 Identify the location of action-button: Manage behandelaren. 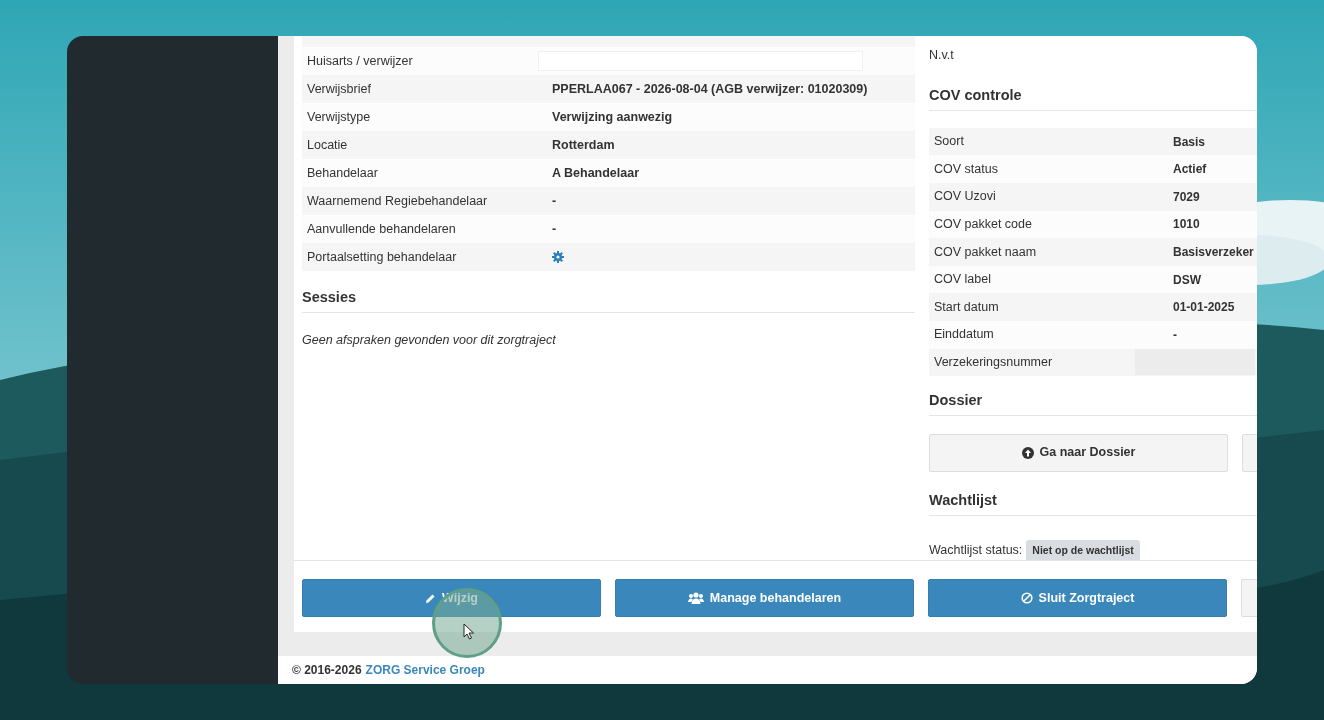
(764, 598).